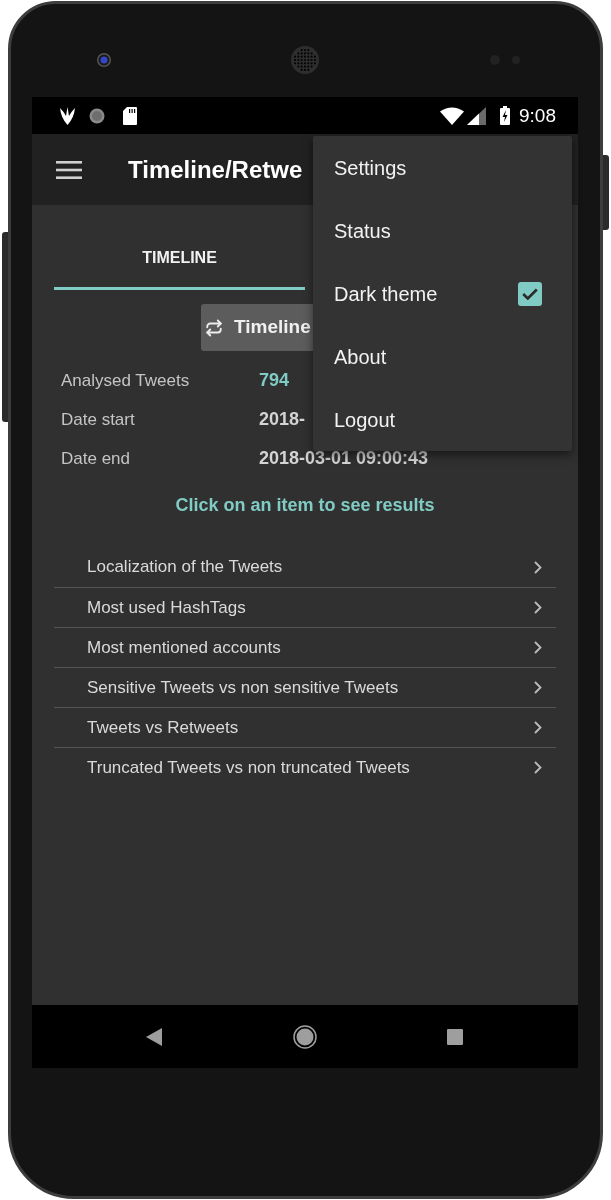 This screenshot has width=611, height=1200. Describe the element at coordinates (282, 419) in the screenshot. I see `stat-value: 2018-` at that location.